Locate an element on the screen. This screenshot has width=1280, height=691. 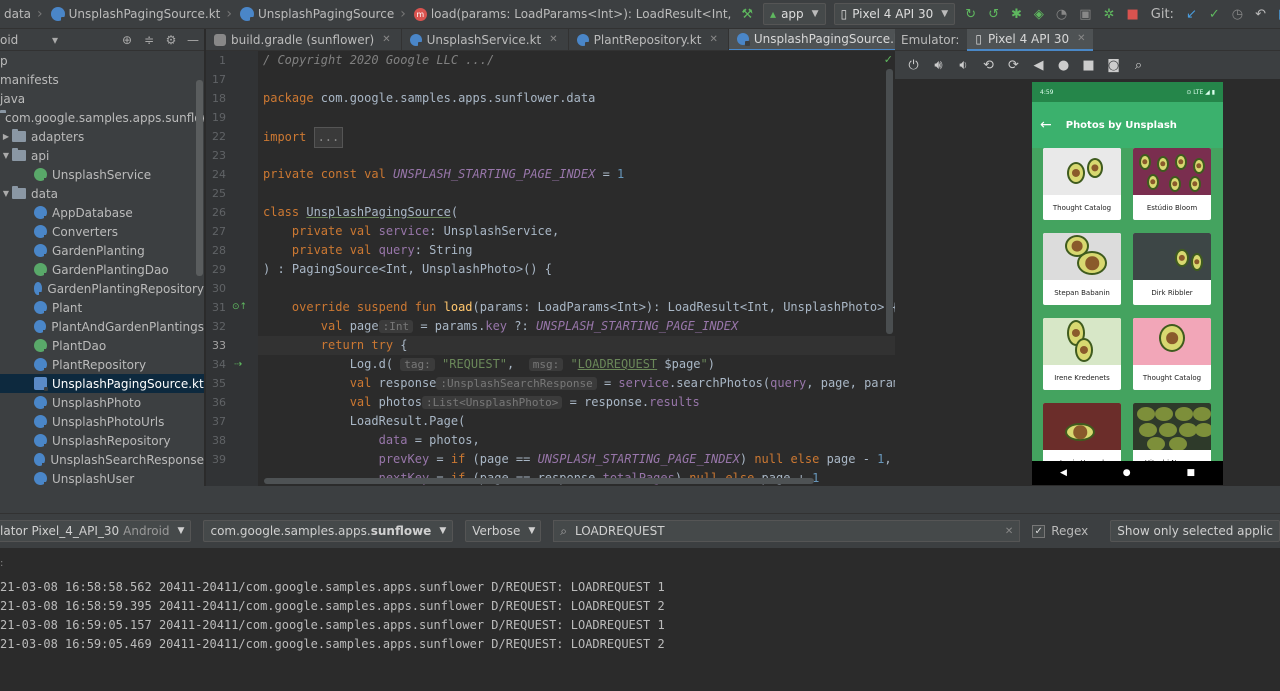
gear-icon: ⚙ is located at coordinates (171, 40).